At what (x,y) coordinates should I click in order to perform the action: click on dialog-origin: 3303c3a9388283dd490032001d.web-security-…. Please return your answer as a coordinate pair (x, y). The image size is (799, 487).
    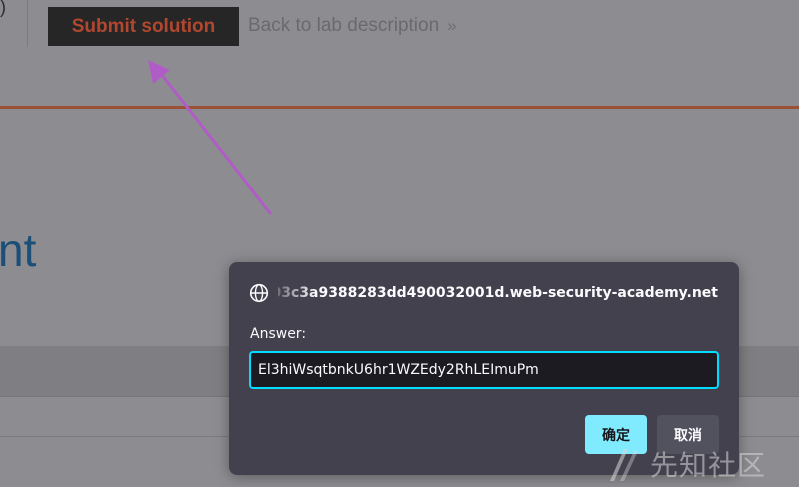
    Looking at the image, I should click on (483, 293).